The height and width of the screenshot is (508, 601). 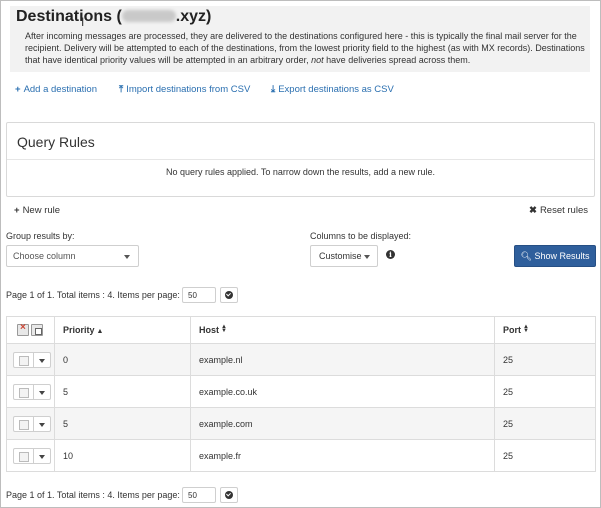 What do you see at coordinates (344, 256) in the screenshot?
I see `customise-columns-button: Customise` at bounding box center [344, 256].